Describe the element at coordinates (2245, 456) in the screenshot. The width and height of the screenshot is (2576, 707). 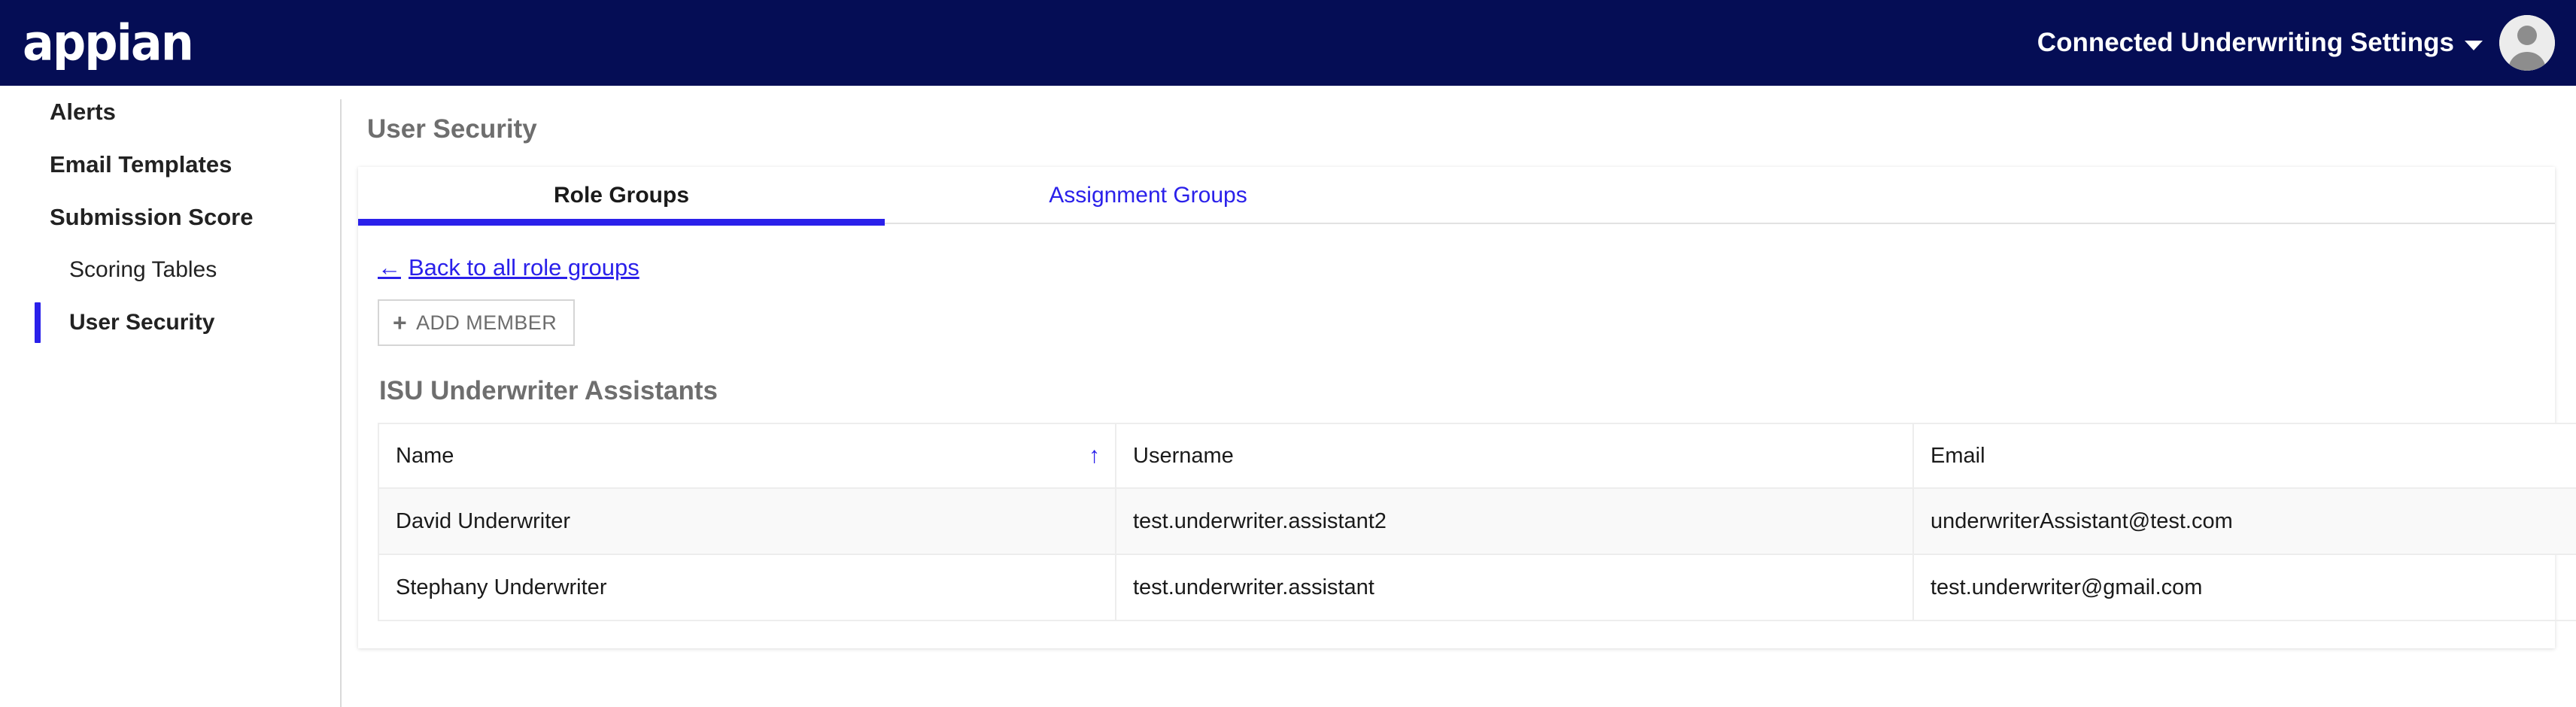
I see `column-header-email: Email` at that location.